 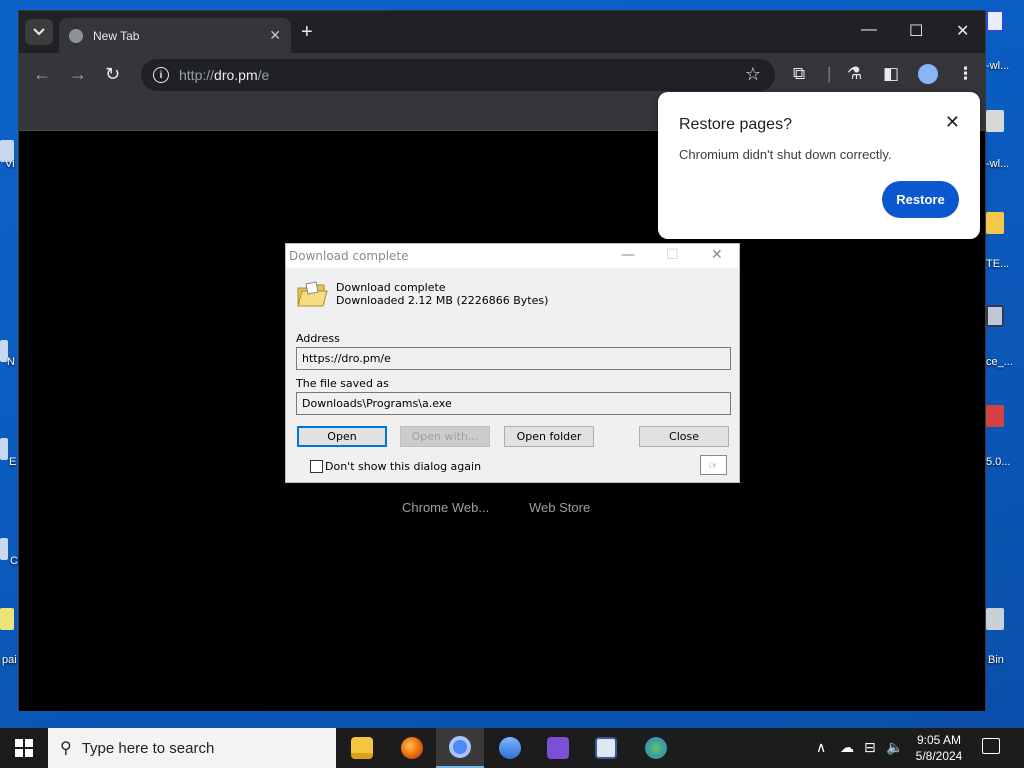 I want to click on profile-avatar-icon, so click(x=928, y=74).